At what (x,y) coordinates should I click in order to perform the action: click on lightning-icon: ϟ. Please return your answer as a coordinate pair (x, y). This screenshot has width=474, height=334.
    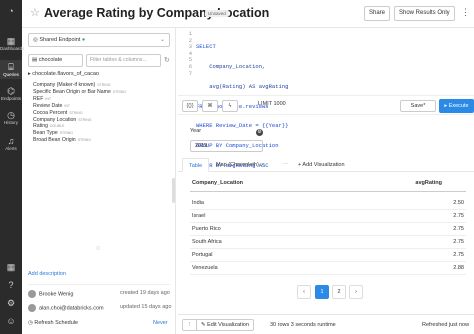
    Looking at the image, I should click on (230, 106).